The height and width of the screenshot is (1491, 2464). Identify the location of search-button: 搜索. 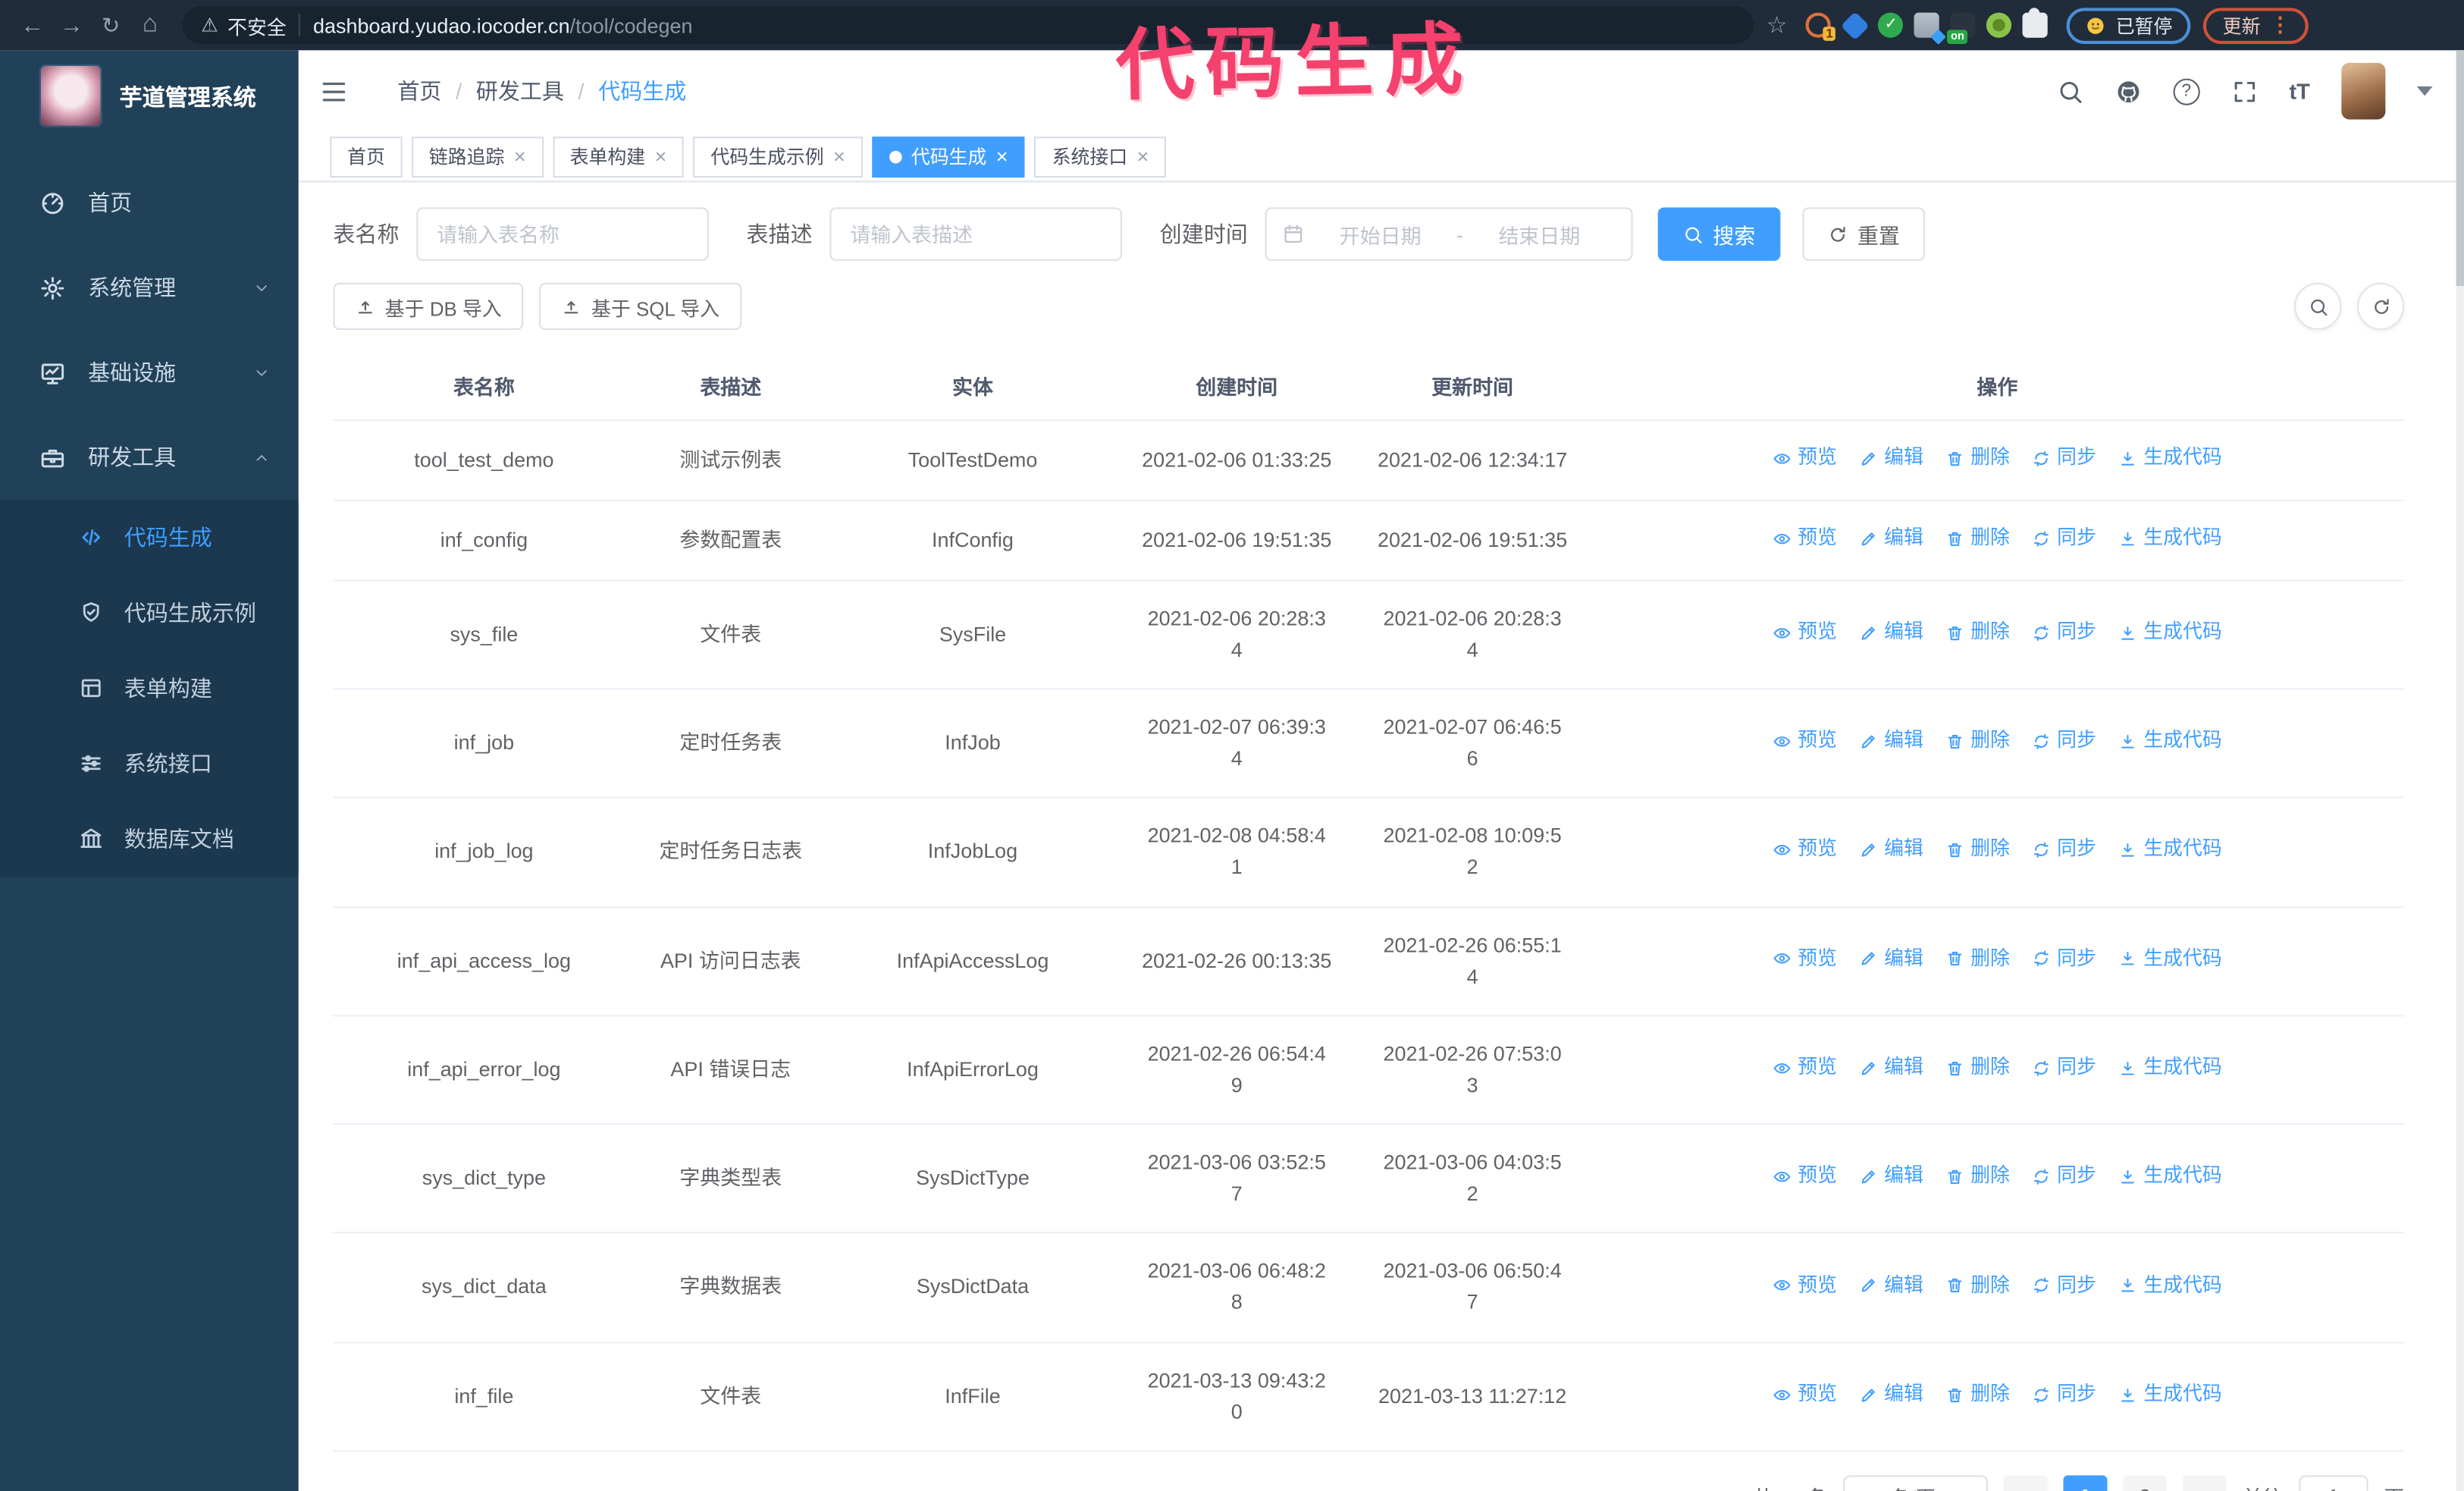
(1719, 234).